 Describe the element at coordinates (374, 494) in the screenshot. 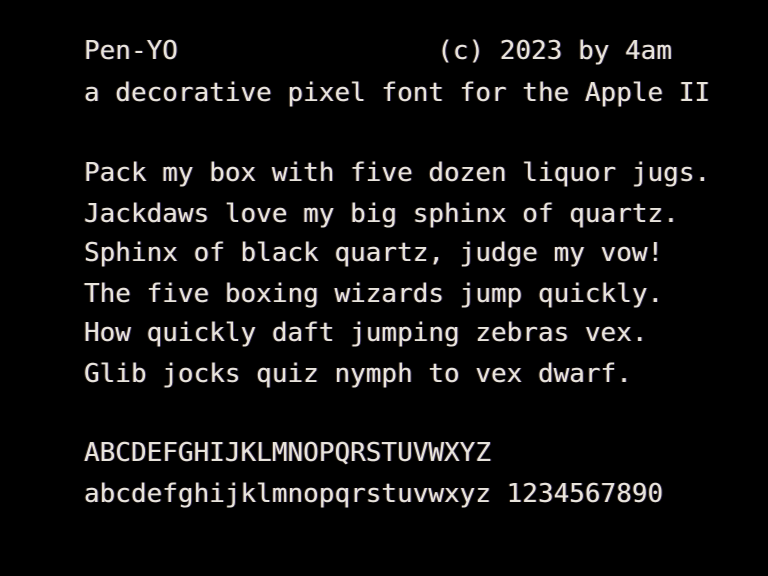

I see `lowercase-alphabet-digits: abcdefghijklmnopqrstuvwxyz 1234567890` at that location.